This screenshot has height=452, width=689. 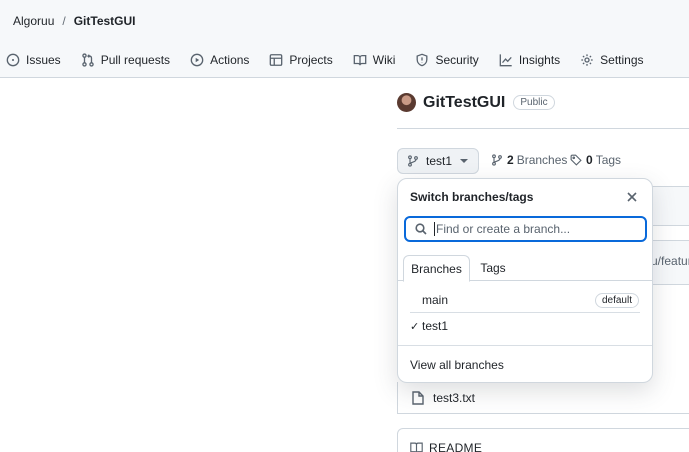 What do you see at coordinates (434, 229) in the screenshot?
I see `text-cursor` at bounding box center [434, 229].